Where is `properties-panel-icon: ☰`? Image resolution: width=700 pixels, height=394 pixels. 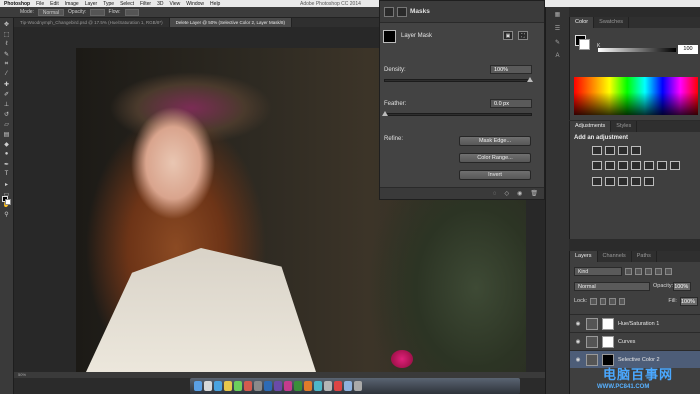 properties-panel-icon: ☰ is located at coordinates (558, 30).